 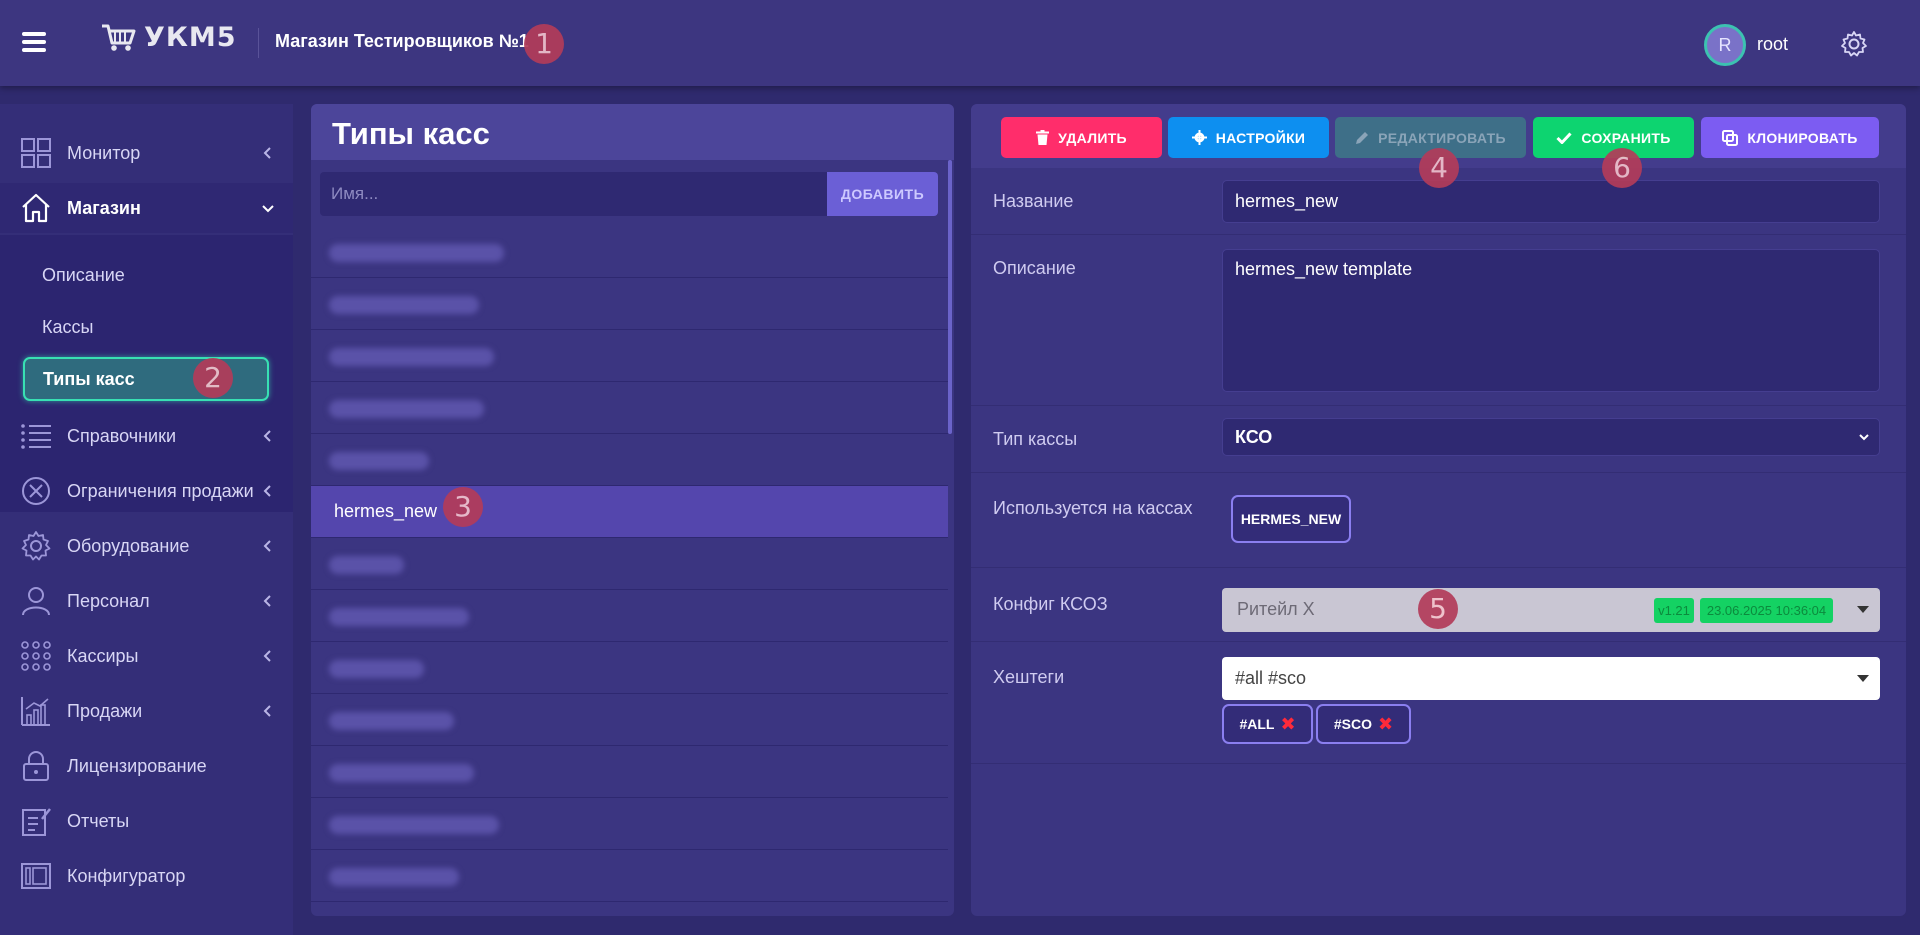 I want to click on form-row-used-on: Используется на кассах HERMES_NEW, so click(x=1438, y=520).